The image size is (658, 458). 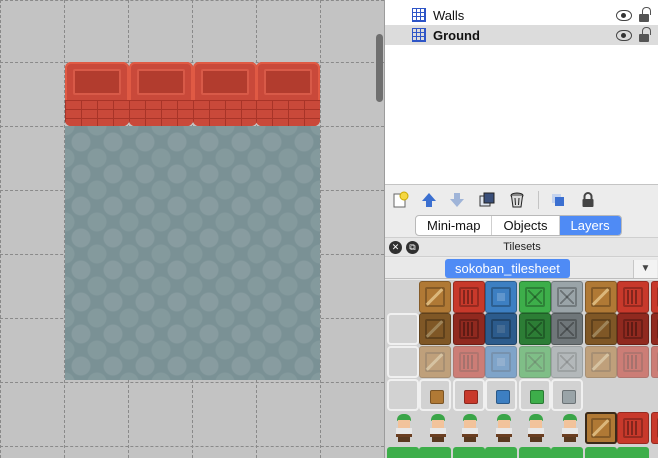 What do you see at coordinates (558, 200) in the screenshot?
I see `toggle-other-layers-icon` at bounding box center [558, 200].